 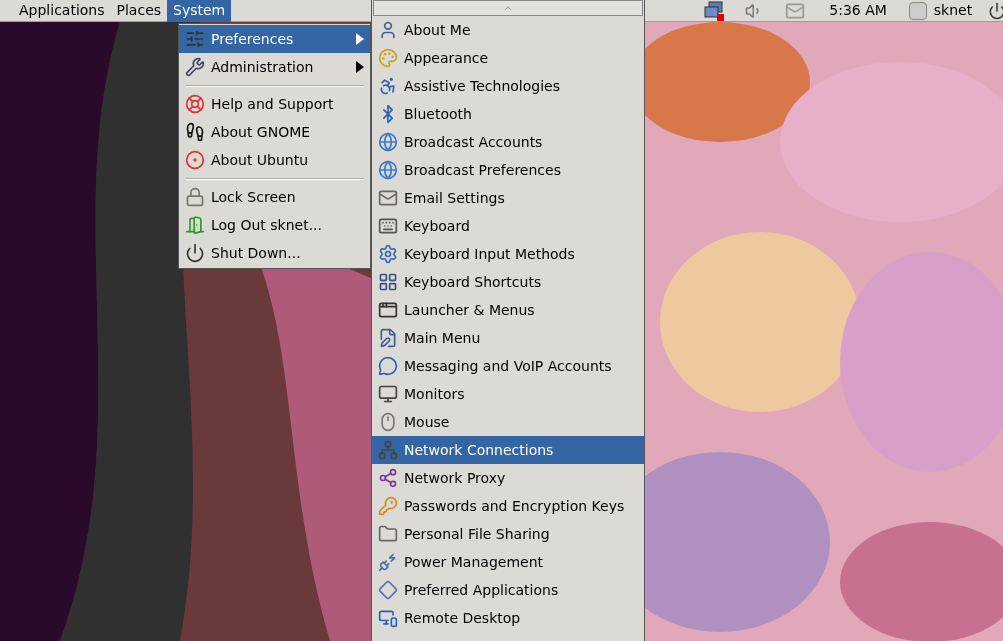 I want to click on diamond-icon, so click(x=388, y=590).